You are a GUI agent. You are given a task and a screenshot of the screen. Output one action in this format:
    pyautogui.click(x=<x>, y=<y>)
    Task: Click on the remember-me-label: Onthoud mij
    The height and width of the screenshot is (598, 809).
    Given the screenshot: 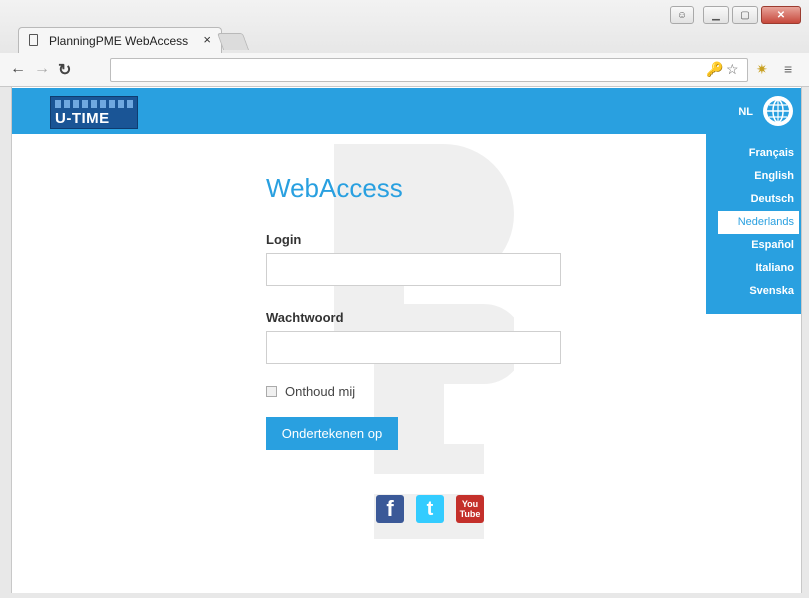 What is the action you would take?
    pyautogui.click(x=320, y=391)
    